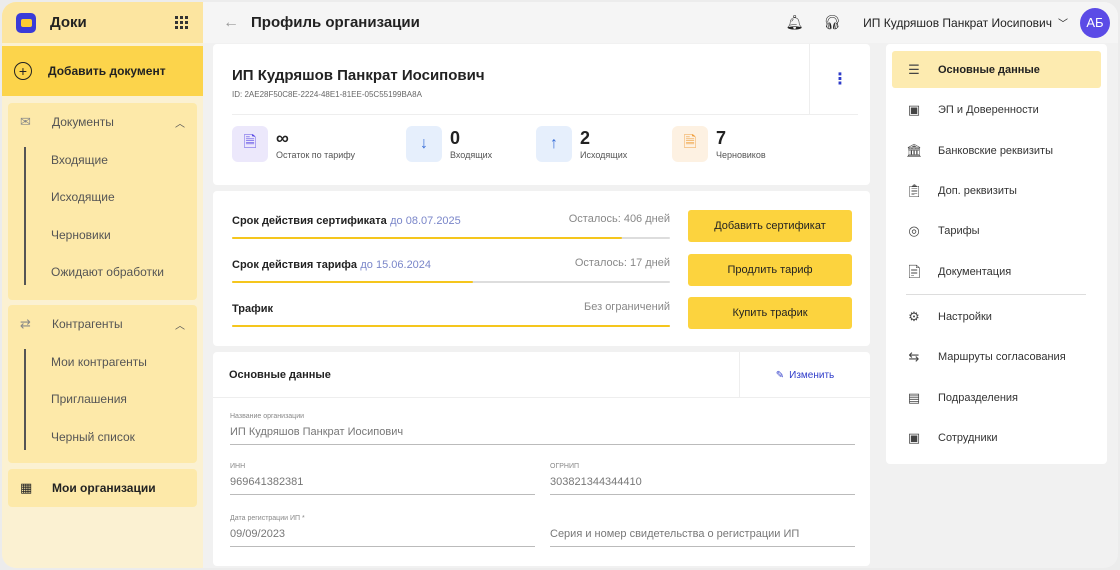 The image size is (1120, 570). I want to click on field-value: ИП Кудряшов Панкрат Иосипович, so click(542, 435).